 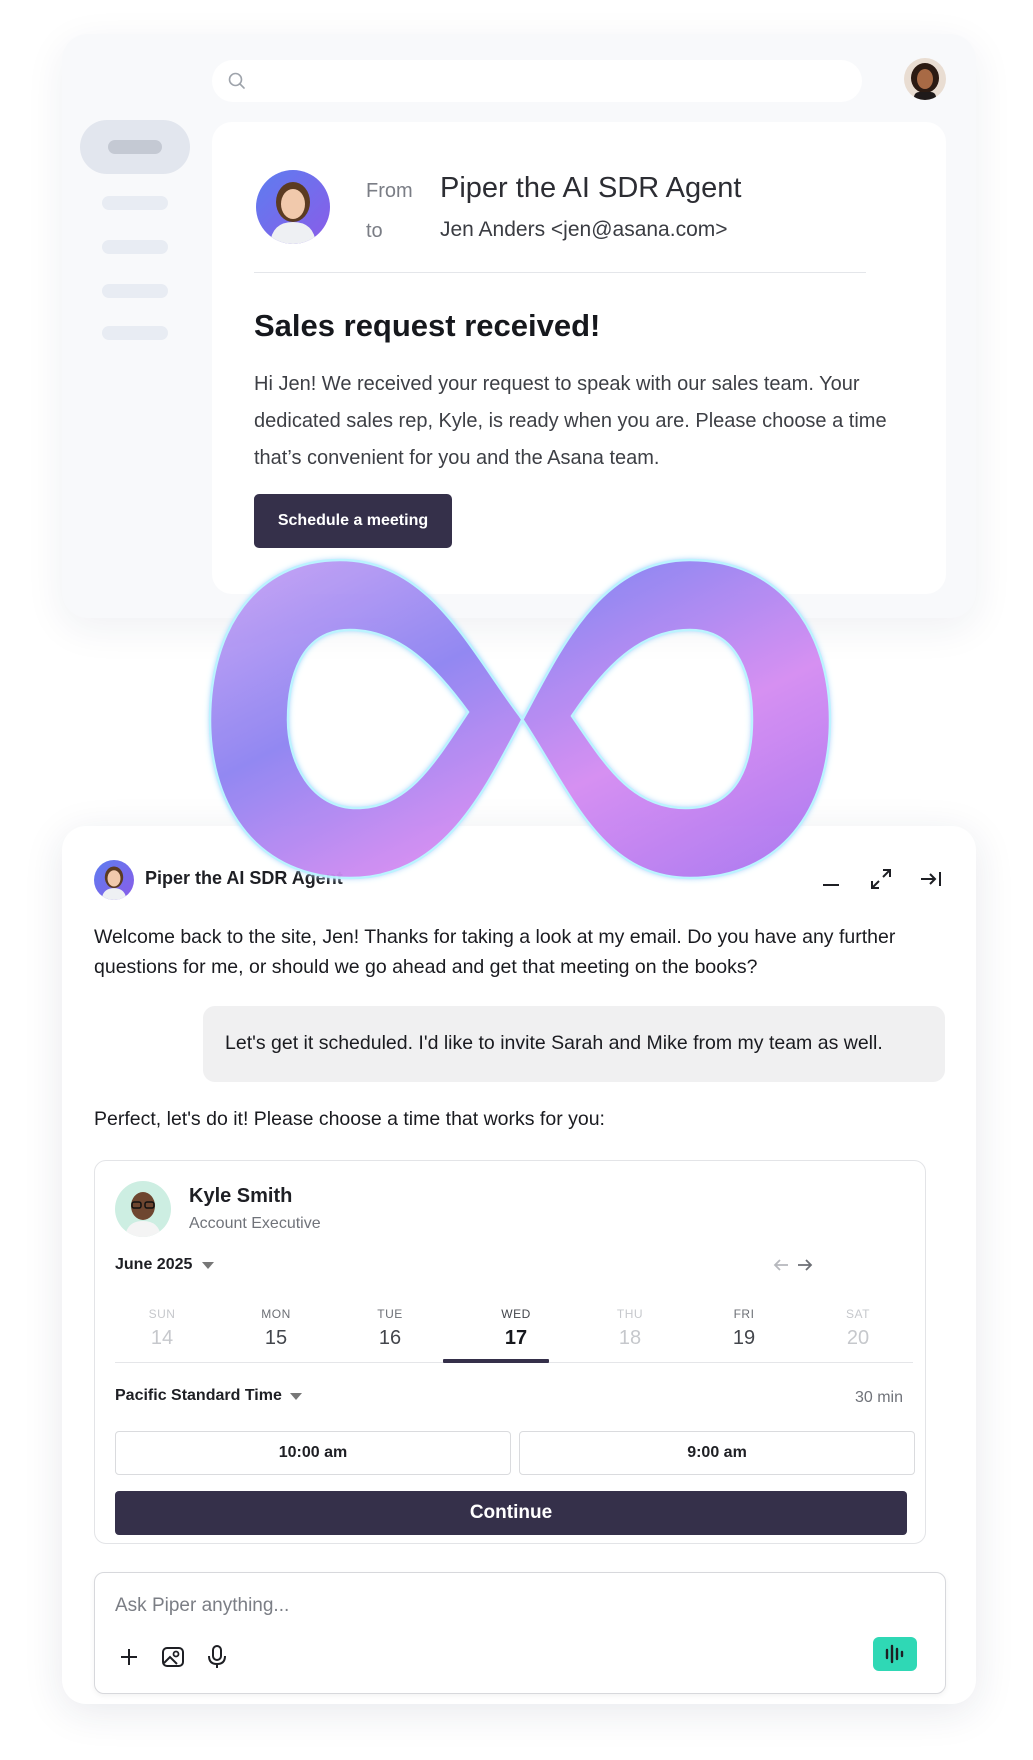 I want to click on day-tue: TUE 16, so click(x=390, y=1328).